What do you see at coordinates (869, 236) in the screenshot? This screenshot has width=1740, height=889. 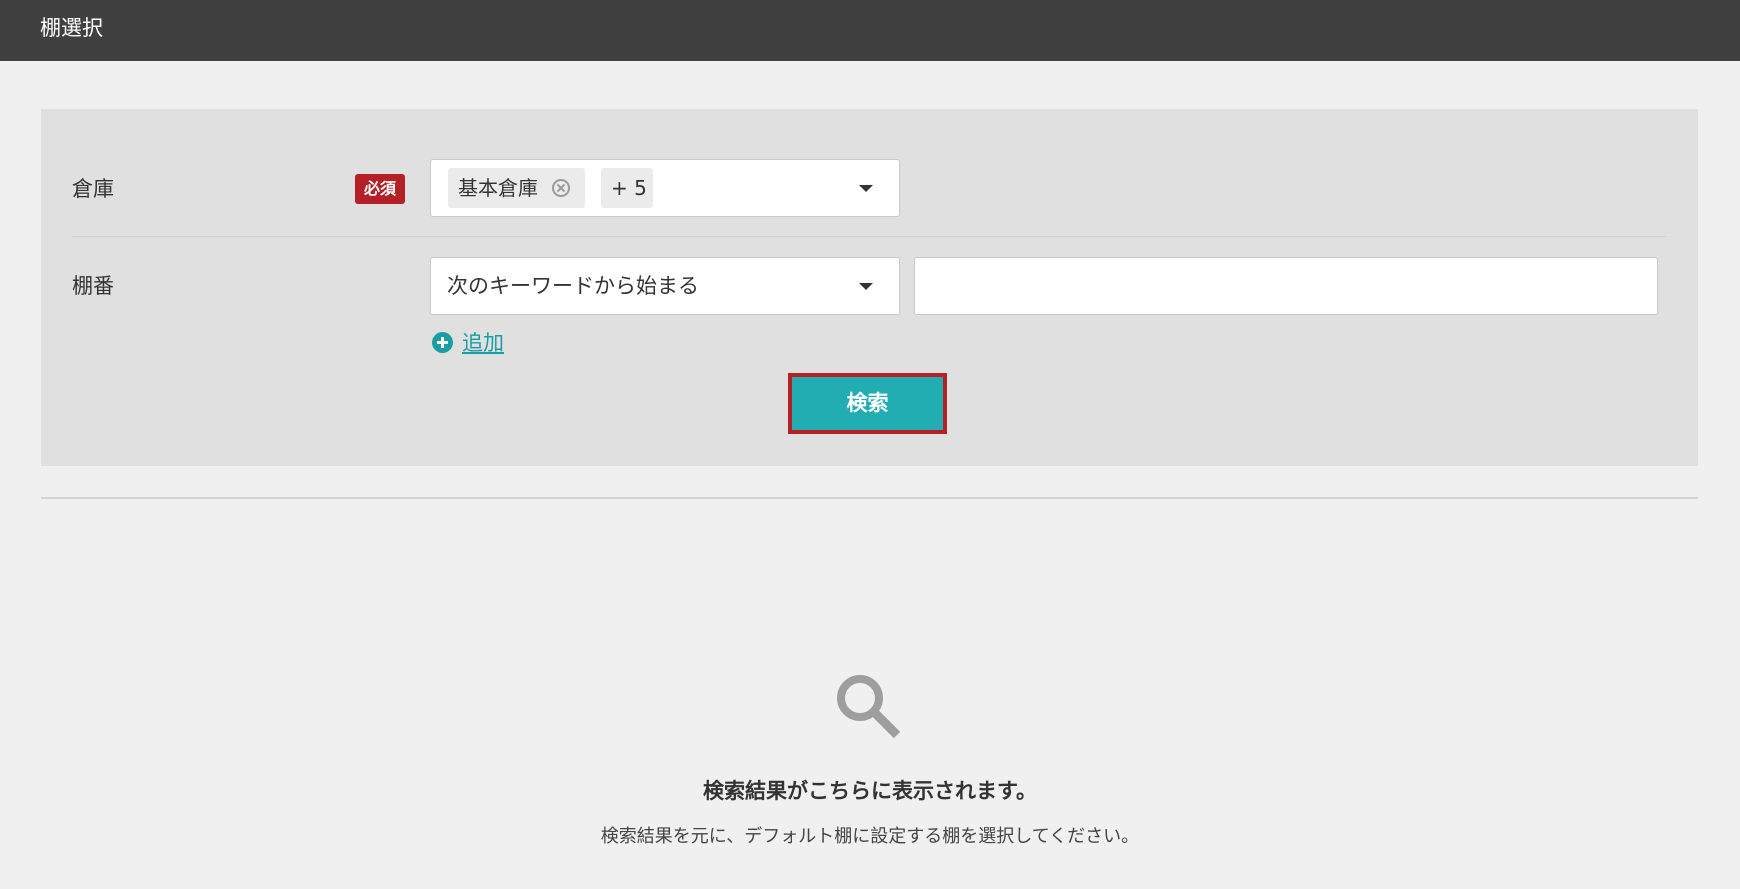 I see `row-divider` at bounding box center [869, 236].